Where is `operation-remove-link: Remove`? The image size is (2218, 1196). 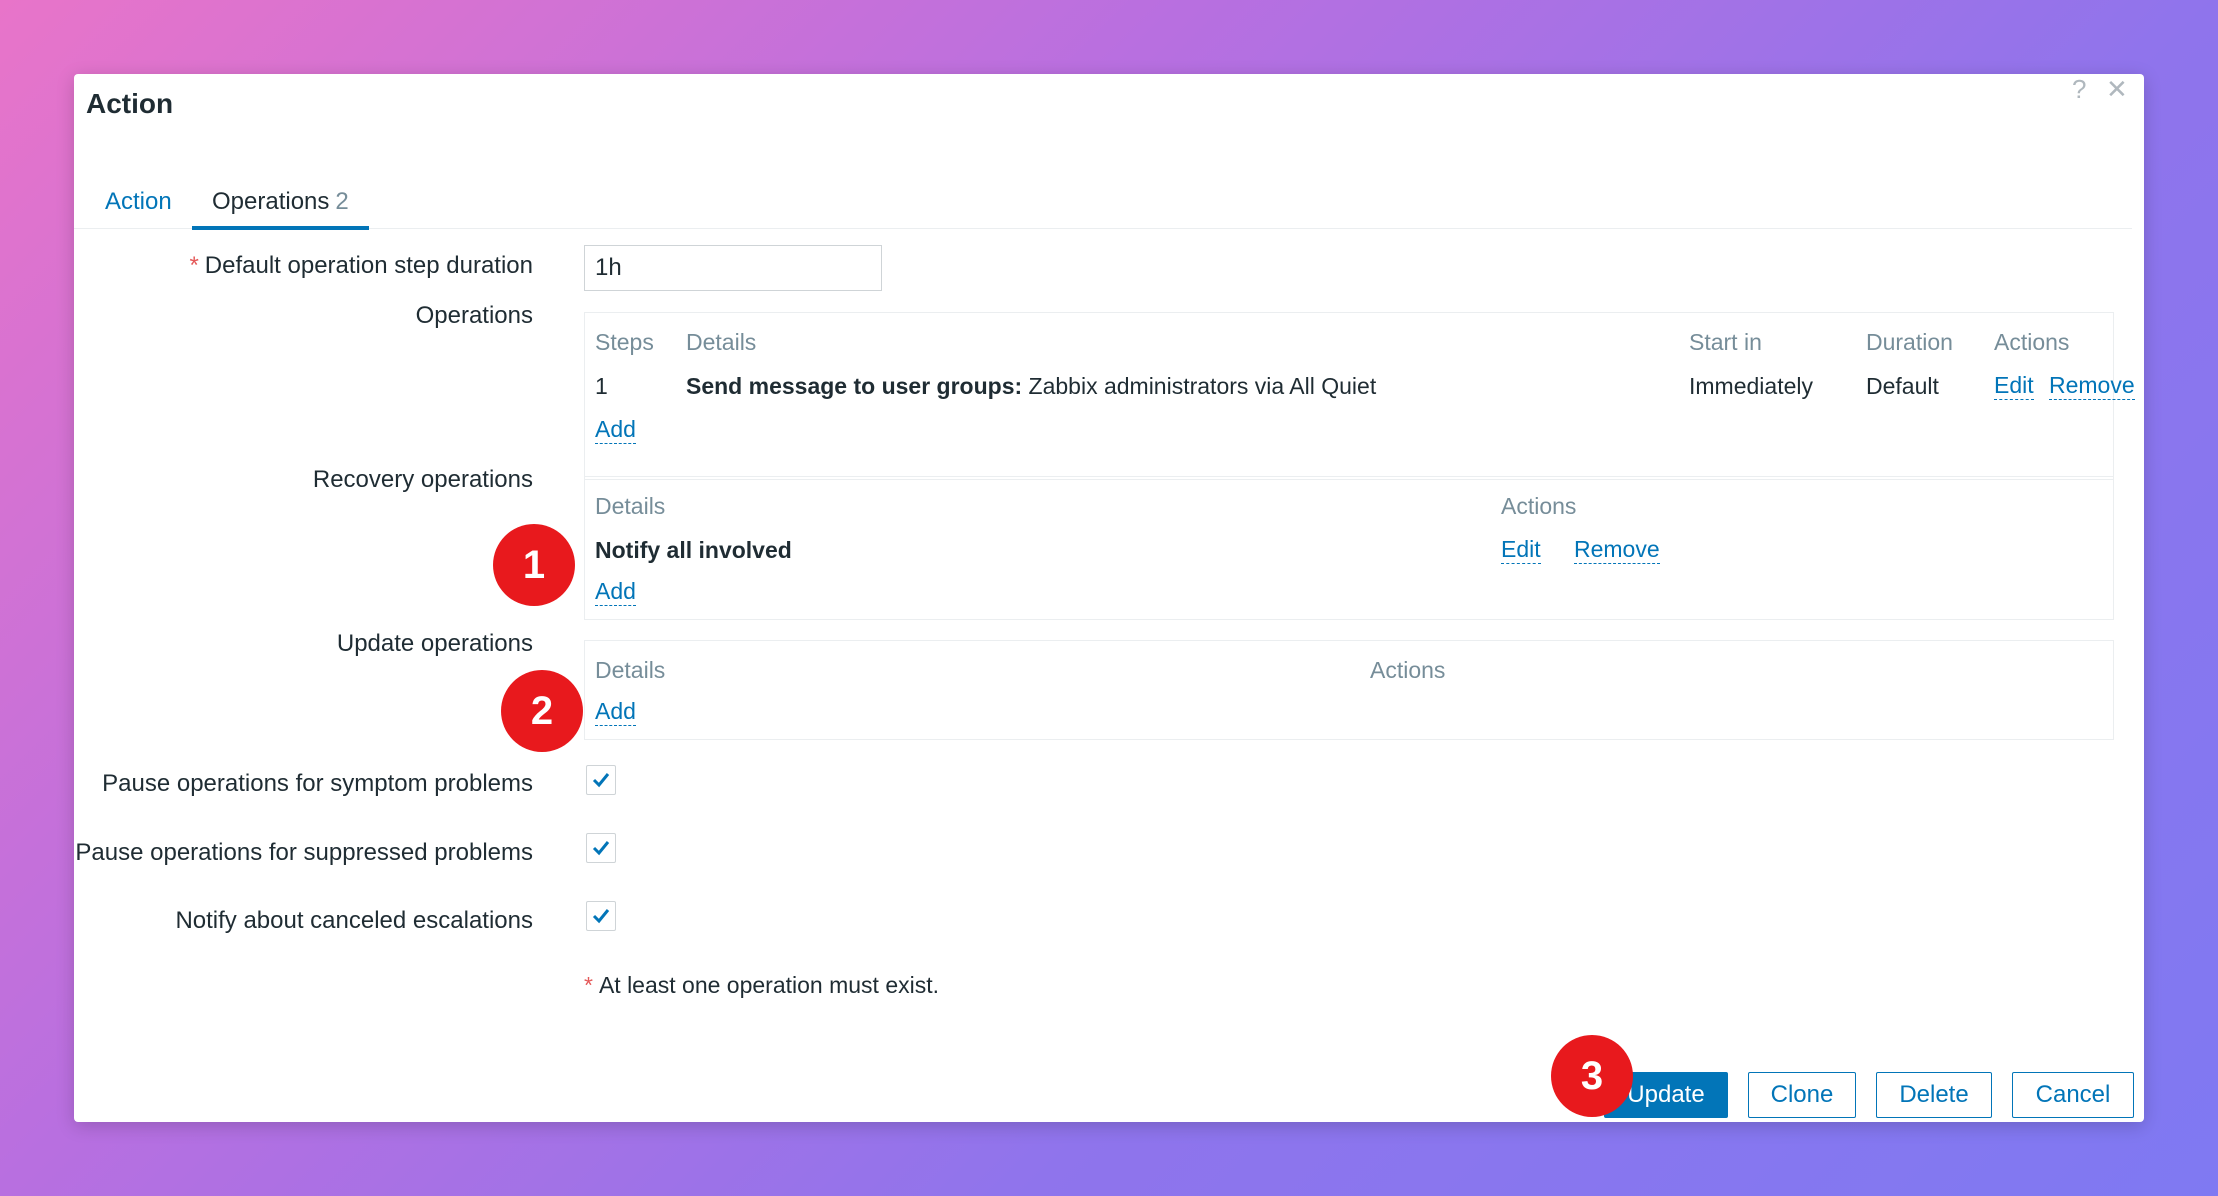 operation-remove-link: Remove is located at coordinates (2092, 385).